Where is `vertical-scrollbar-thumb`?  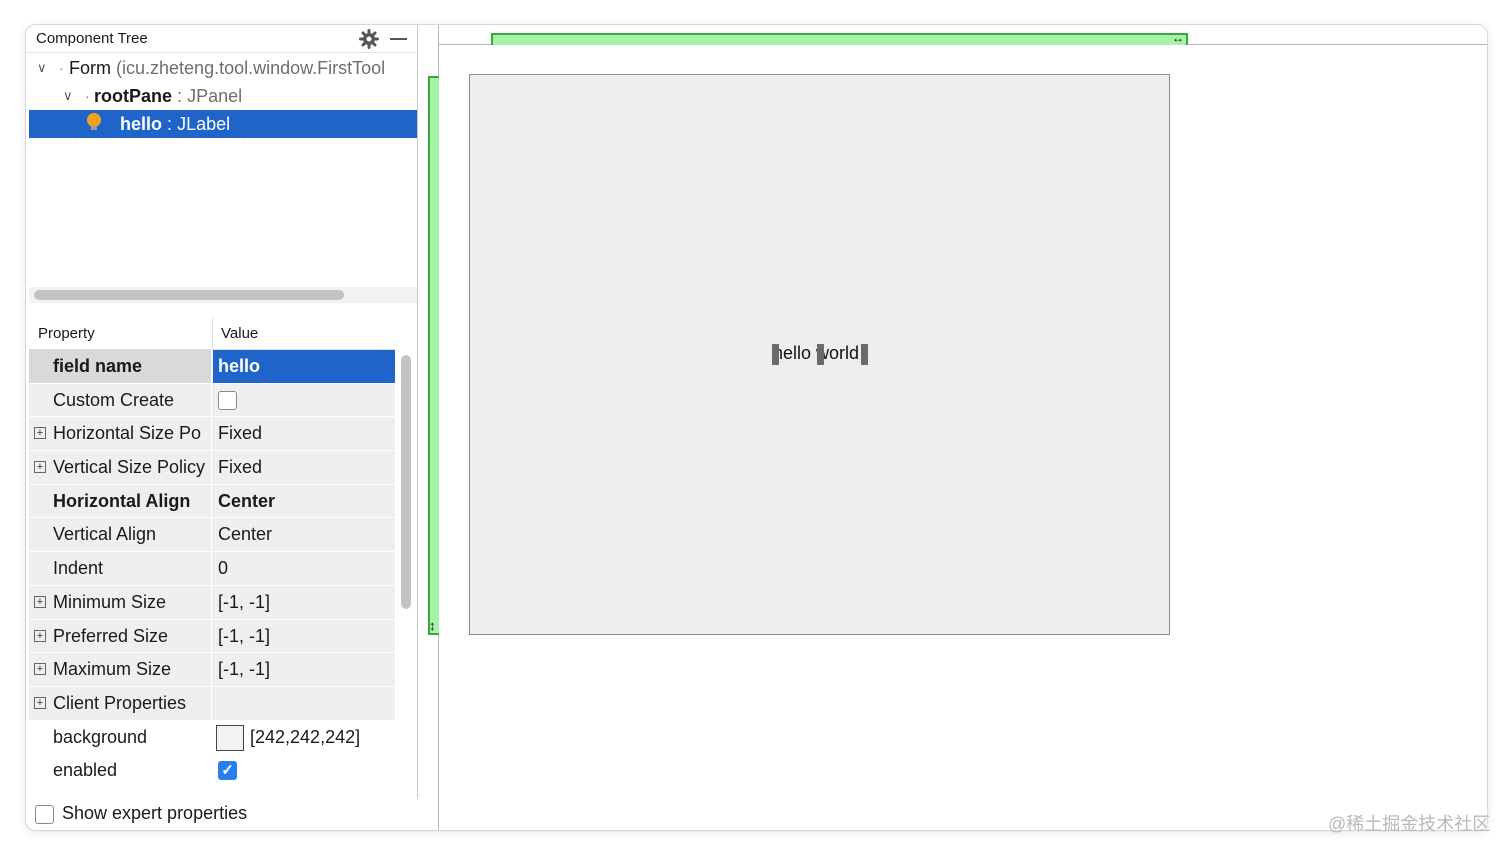
vertical-scrollbar-thumb is located at coordinates (406, 482).